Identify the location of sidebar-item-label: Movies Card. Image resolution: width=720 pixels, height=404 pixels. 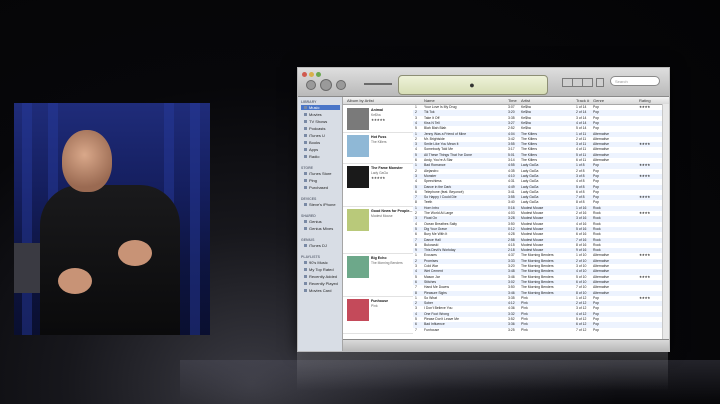
(320, 290).